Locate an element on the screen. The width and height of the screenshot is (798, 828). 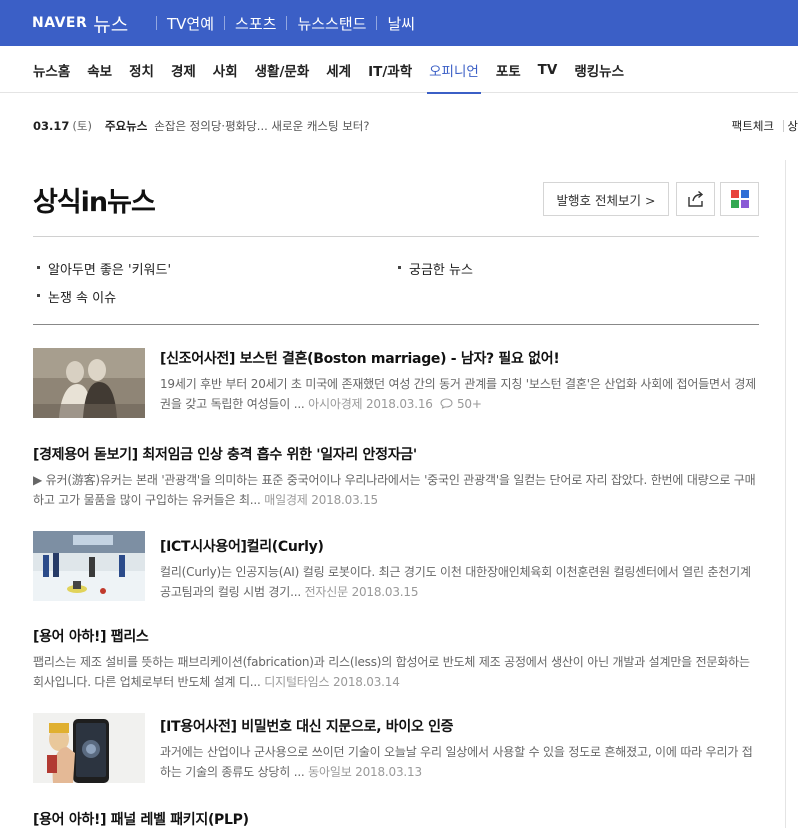
grid-menu-button is located at coordinates (739, 199).